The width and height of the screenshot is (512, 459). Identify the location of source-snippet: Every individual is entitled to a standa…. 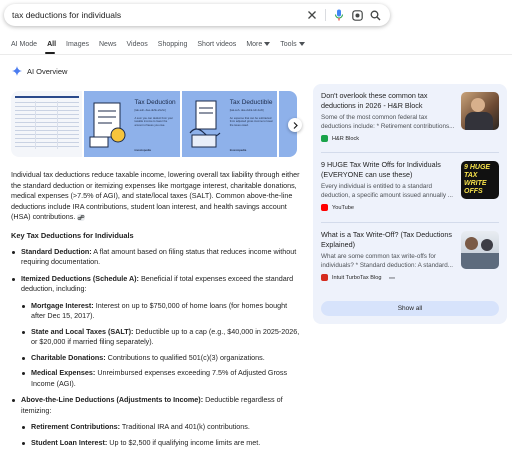
(387, 191).